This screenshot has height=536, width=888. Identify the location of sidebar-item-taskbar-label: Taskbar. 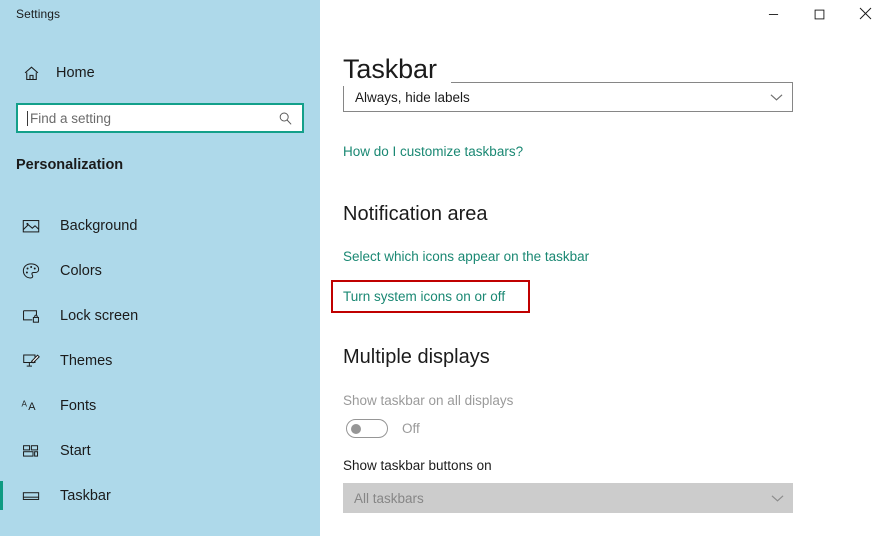
(85, 495).